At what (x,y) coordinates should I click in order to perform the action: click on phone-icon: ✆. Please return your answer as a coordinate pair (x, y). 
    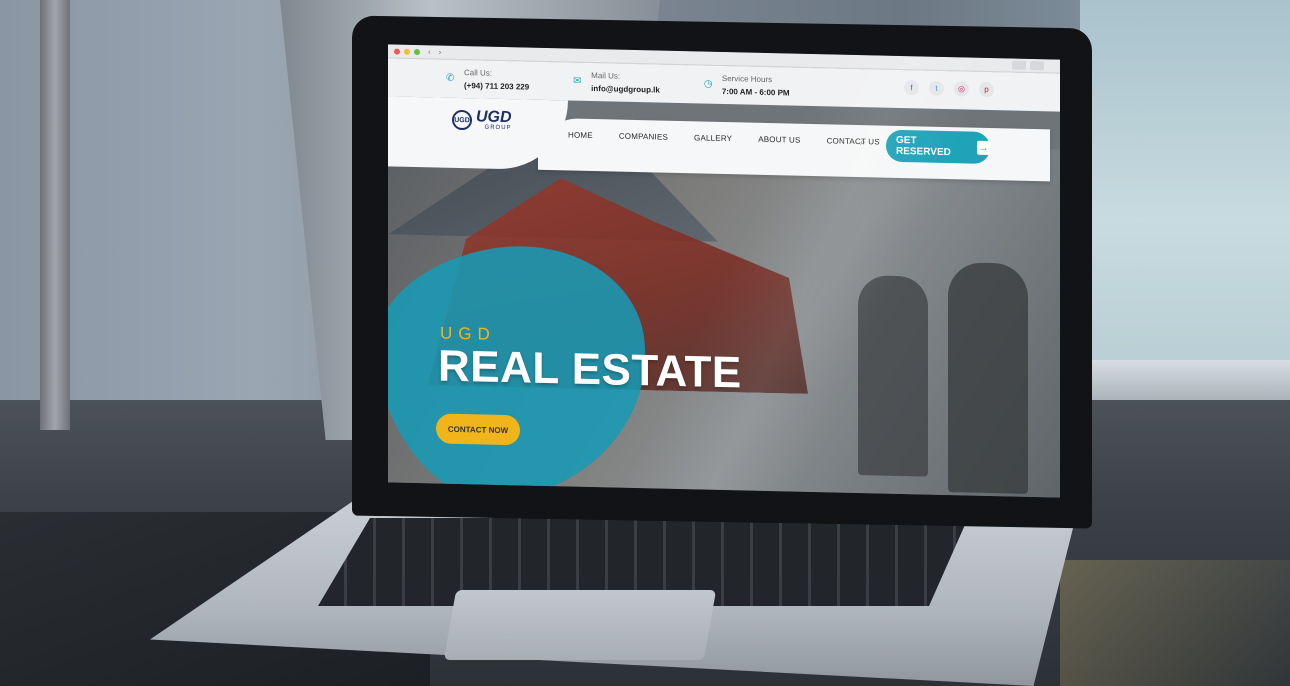
    Looking at the image, I should click on (450, 78).